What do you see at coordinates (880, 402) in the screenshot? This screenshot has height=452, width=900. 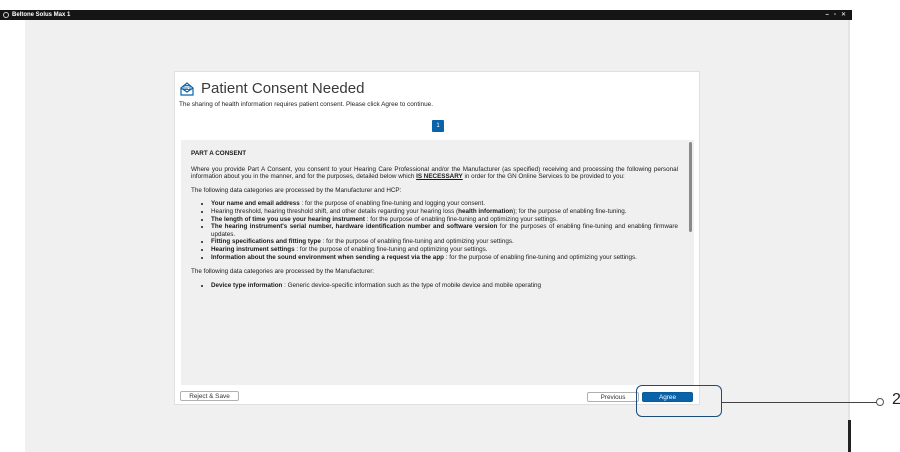 I see `callout-dot` at bounding box center [880, 402].